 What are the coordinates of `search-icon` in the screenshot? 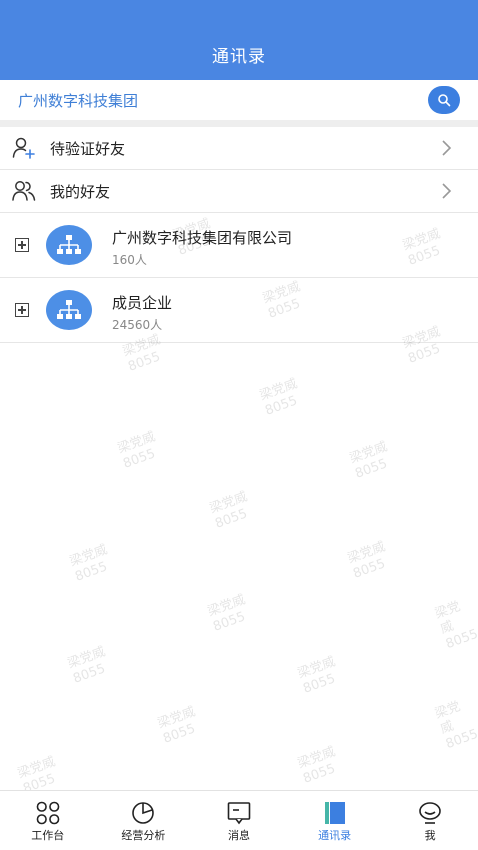 It's located at (444, 100).